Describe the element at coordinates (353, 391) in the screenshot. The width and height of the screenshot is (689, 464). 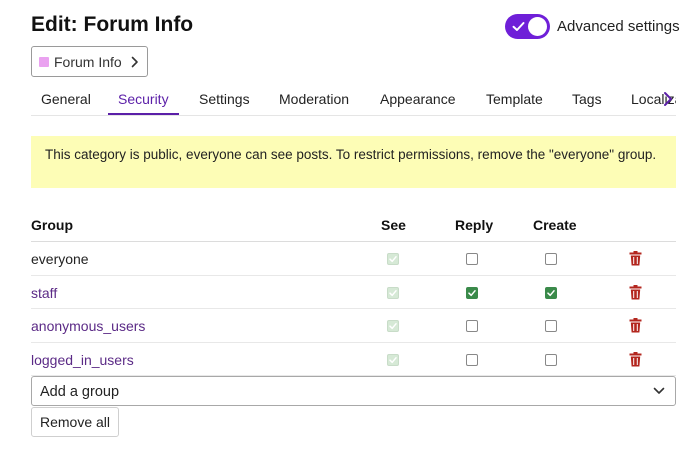
I see `add-group-select: Add a group` at that location.